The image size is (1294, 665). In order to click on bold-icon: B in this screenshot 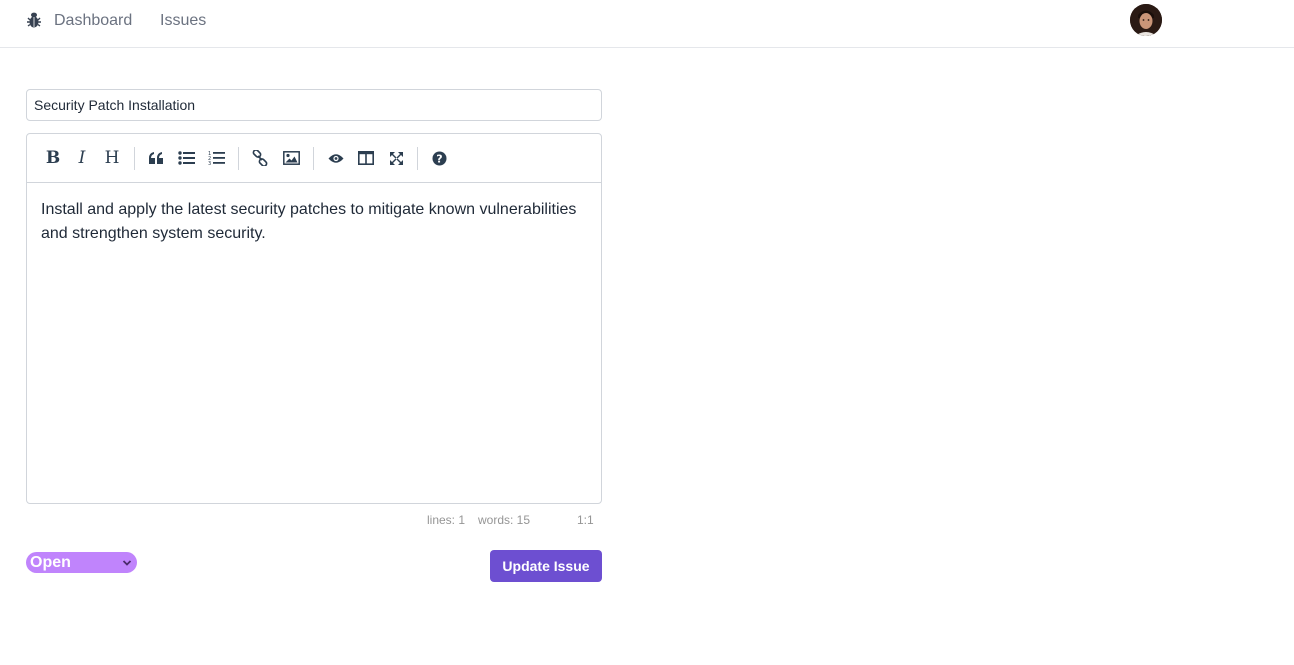, I will do `click(53, 158)`.